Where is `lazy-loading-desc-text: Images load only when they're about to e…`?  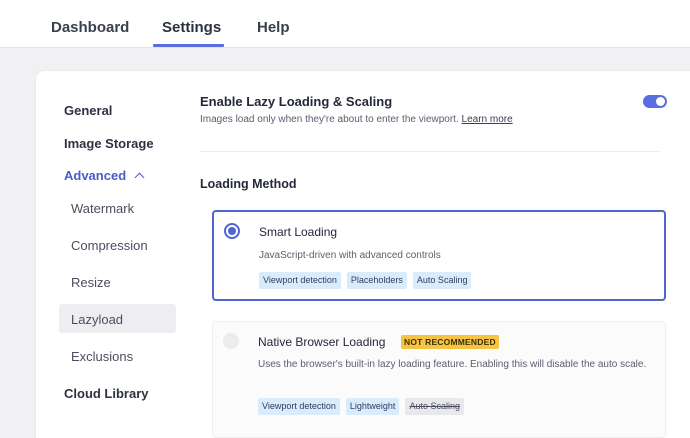 lazy-loading-desc-text: Images load only when they're about to e… is located at coordinates (329, 119).